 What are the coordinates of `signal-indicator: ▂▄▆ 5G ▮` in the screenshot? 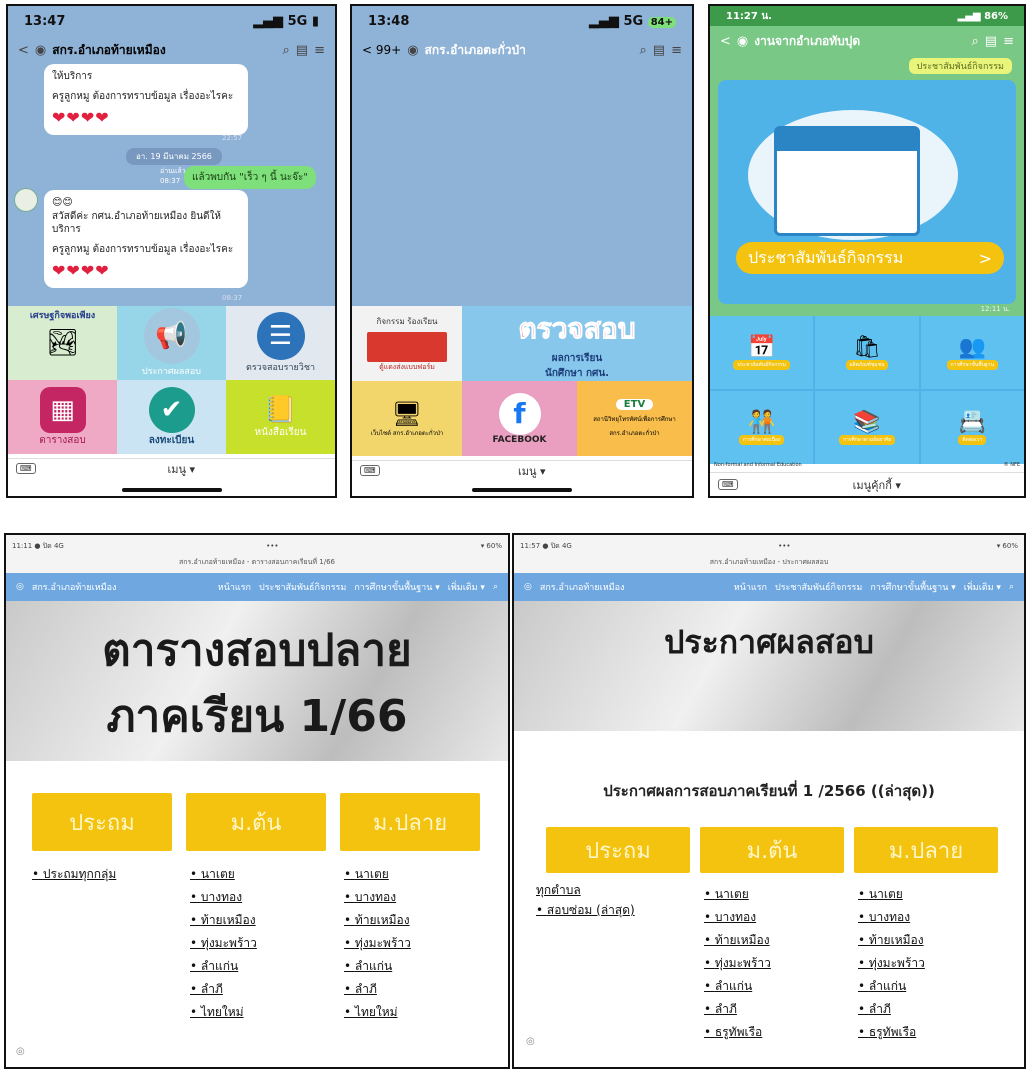 It's located at (286, 21).